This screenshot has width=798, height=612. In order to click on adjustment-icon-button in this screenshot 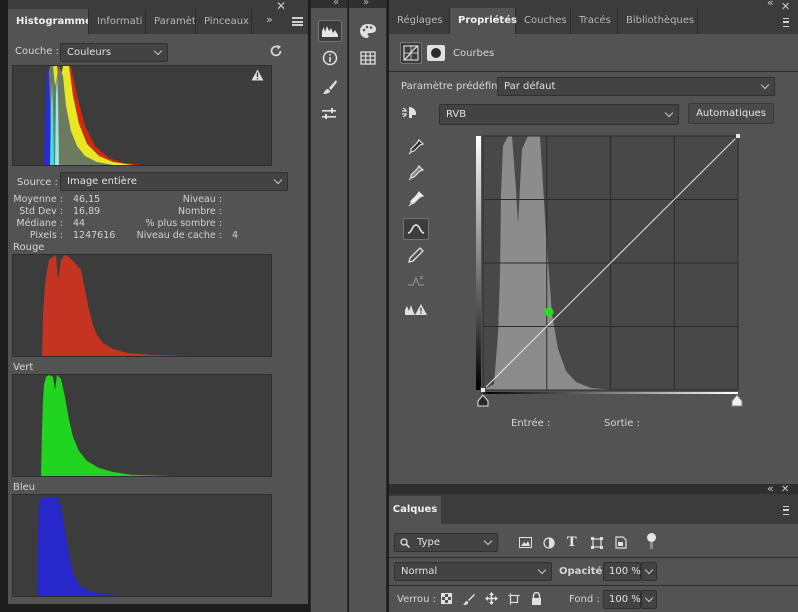, I will do `click(411, 53)`.